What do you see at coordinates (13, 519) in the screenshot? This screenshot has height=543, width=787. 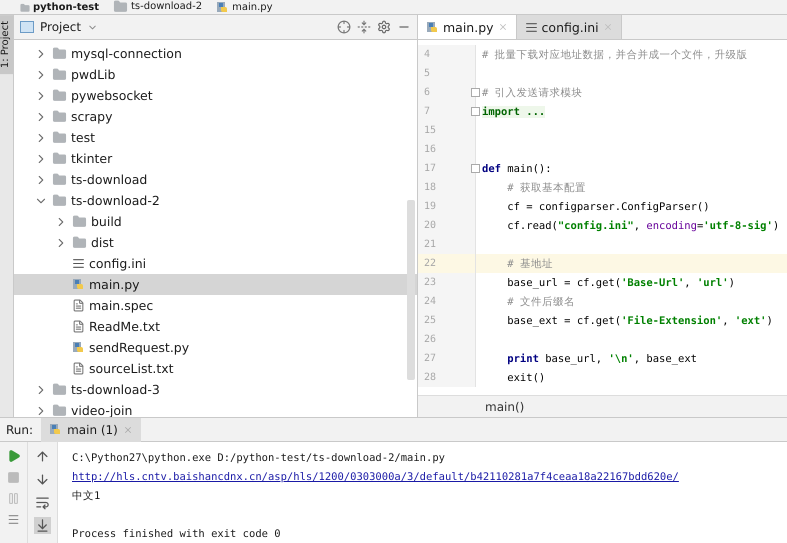 I see `layout-button` at bounding box center [13, 519].